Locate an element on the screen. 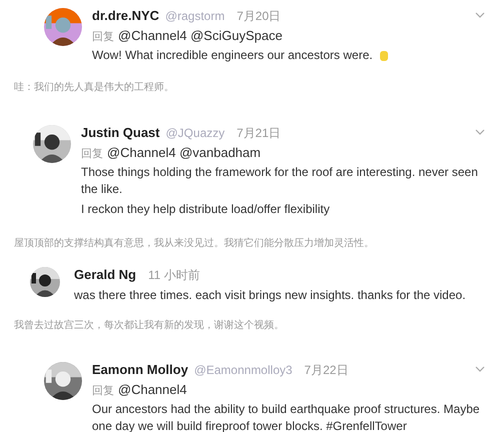 The height and width of the screenshot is (432, 499). post-date: 7月22日 is located at coordinates (326, 370).